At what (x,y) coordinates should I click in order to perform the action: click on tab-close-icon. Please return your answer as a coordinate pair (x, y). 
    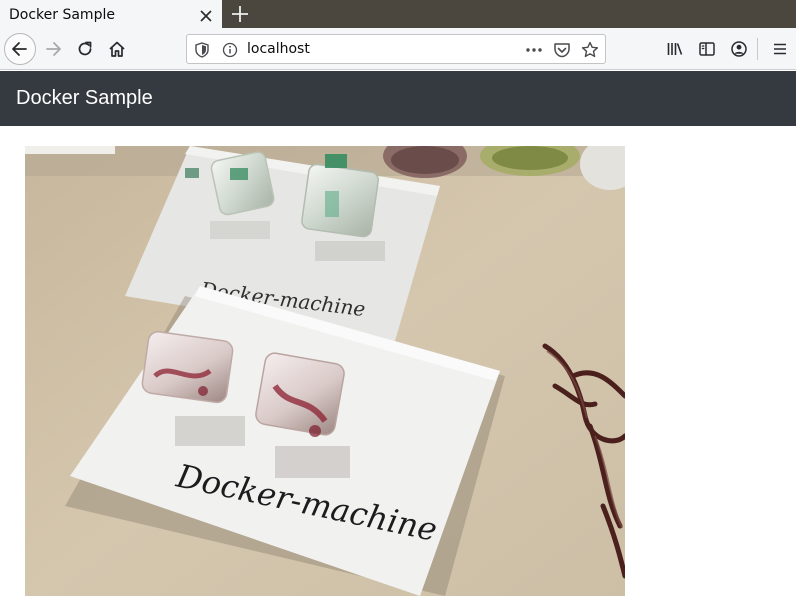
    Looking at the image, I should click on (206, 16).